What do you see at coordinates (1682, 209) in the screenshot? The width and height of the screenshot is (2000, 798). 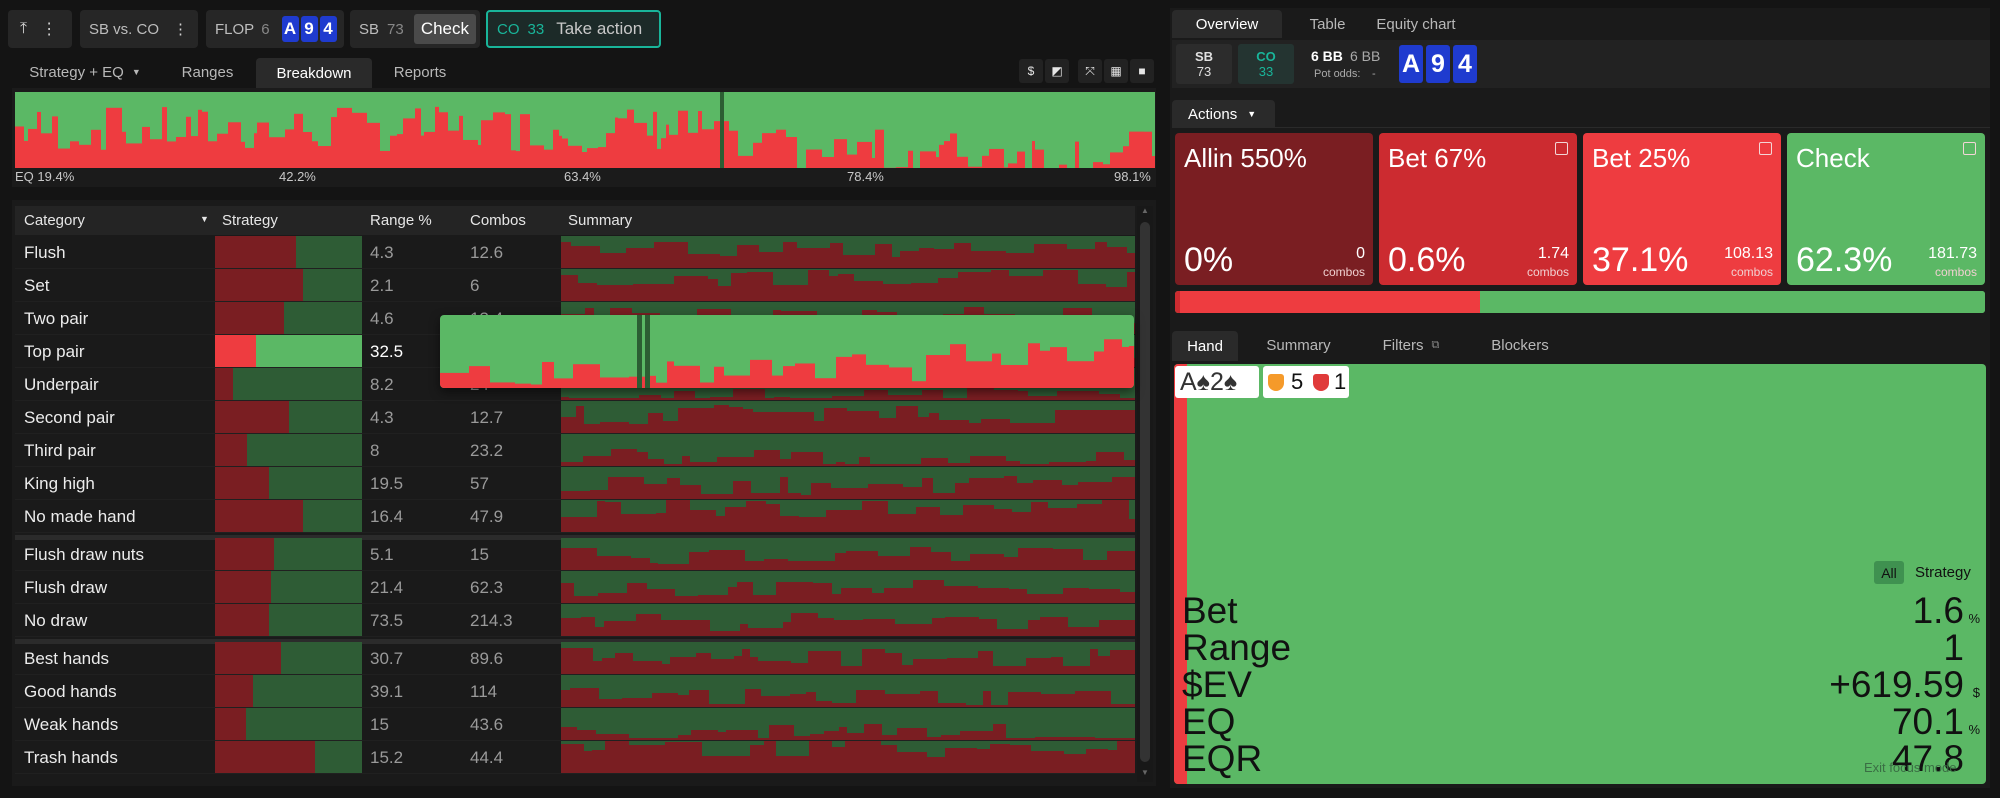 I see `action-card: Bet 25% 37.1% 108.13 combos` at bounding box center [1682, 209].